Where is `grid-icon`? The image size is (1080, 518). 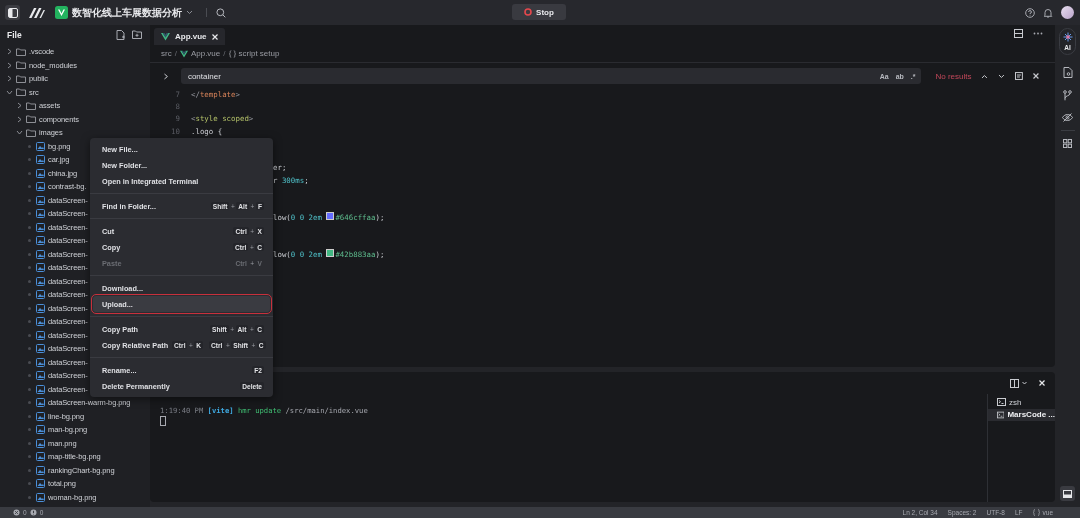 grid-icon is located at coordinates (1067, 143).